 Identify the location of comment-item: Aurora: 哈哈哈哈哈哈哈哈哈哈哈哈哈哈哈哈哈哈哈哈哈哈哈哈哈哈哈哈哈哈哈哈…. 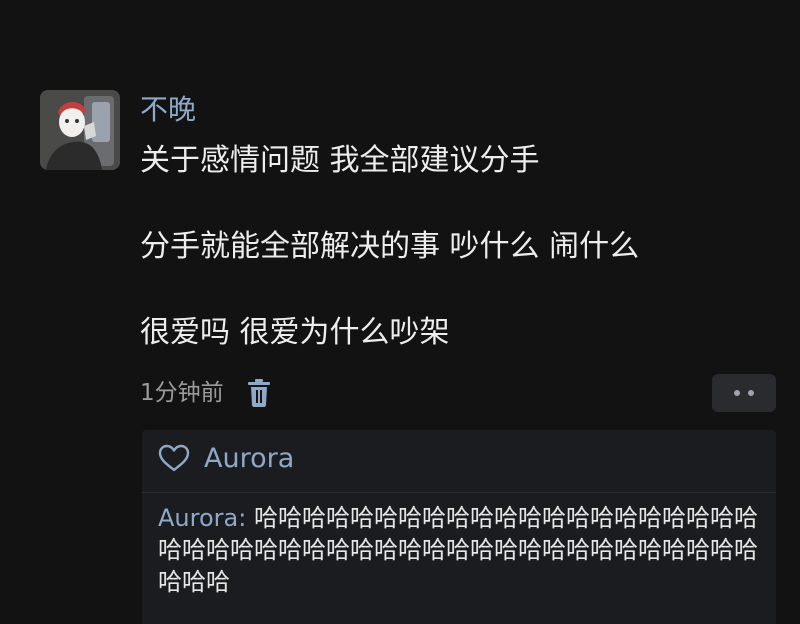
(463, 550).